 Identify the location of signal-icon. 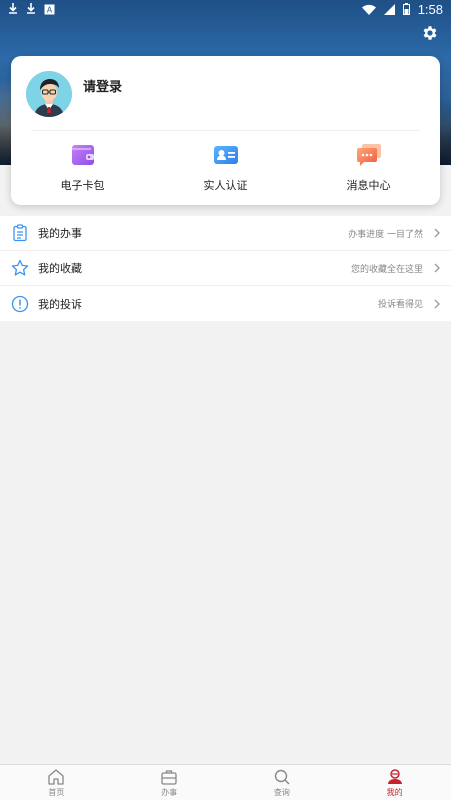
(389, 9).